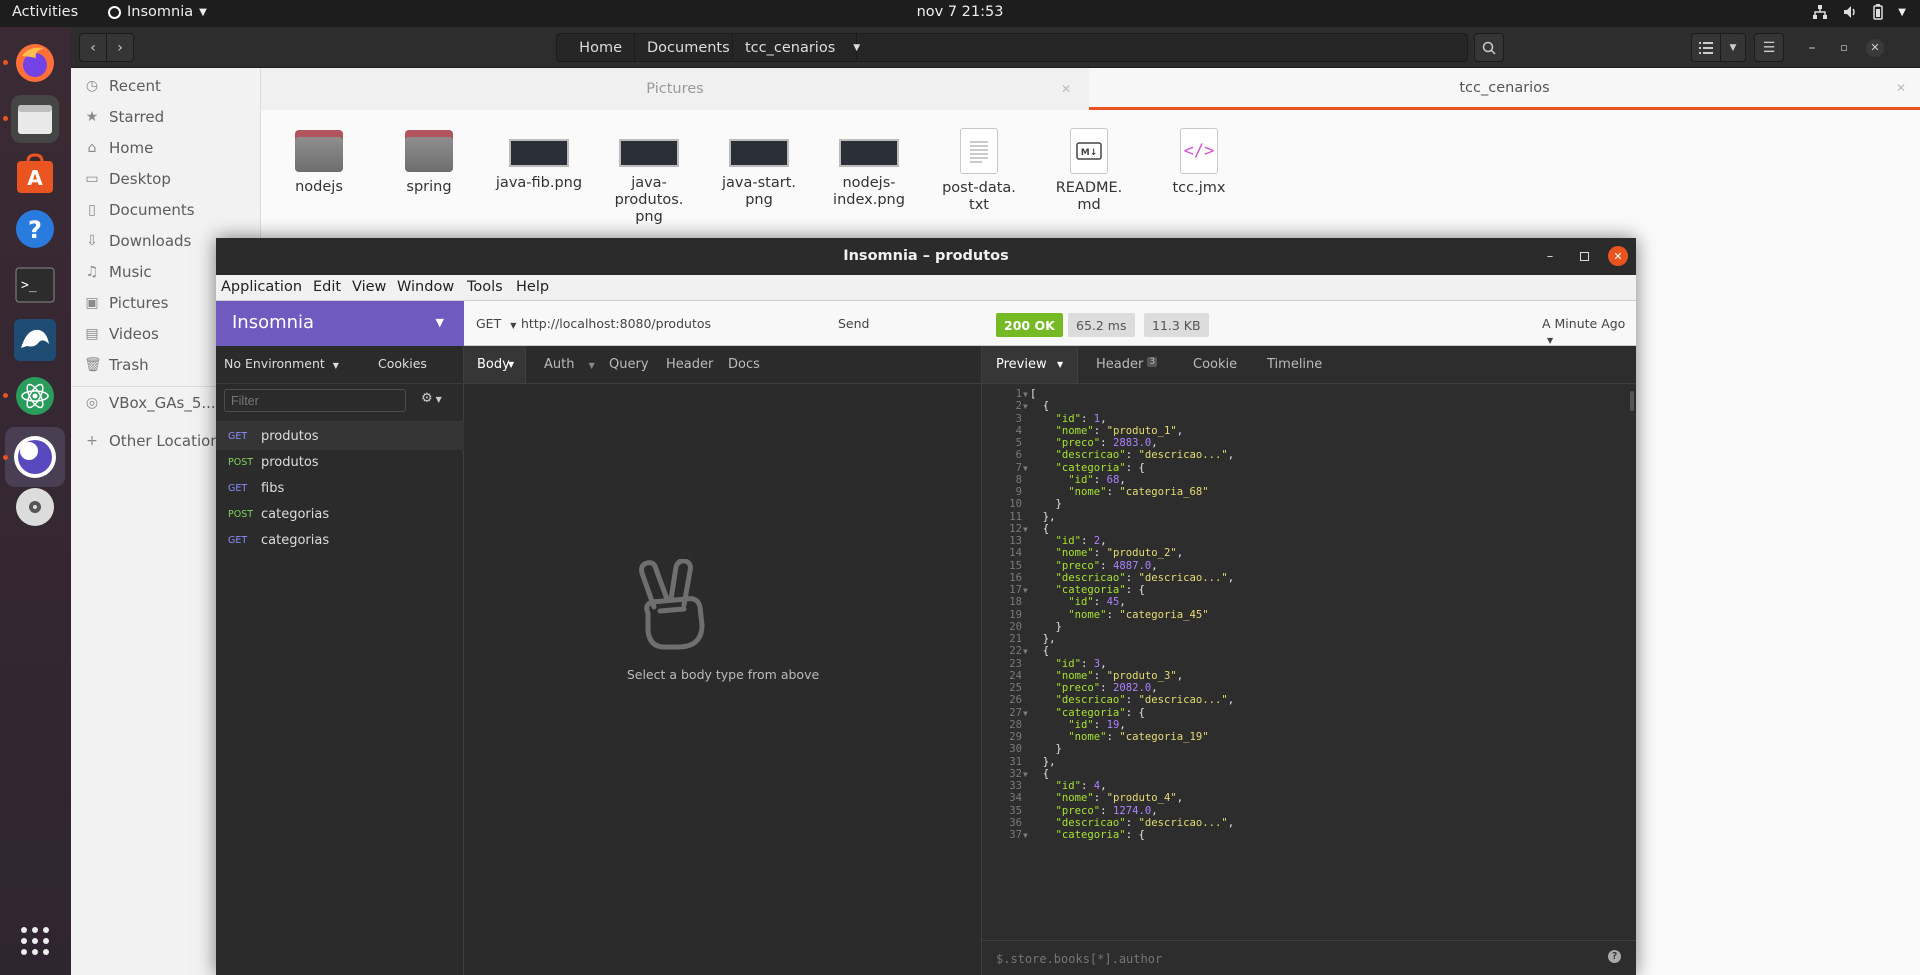  I want to click on tab-preview: Preview ▼, so click(1030, 364).